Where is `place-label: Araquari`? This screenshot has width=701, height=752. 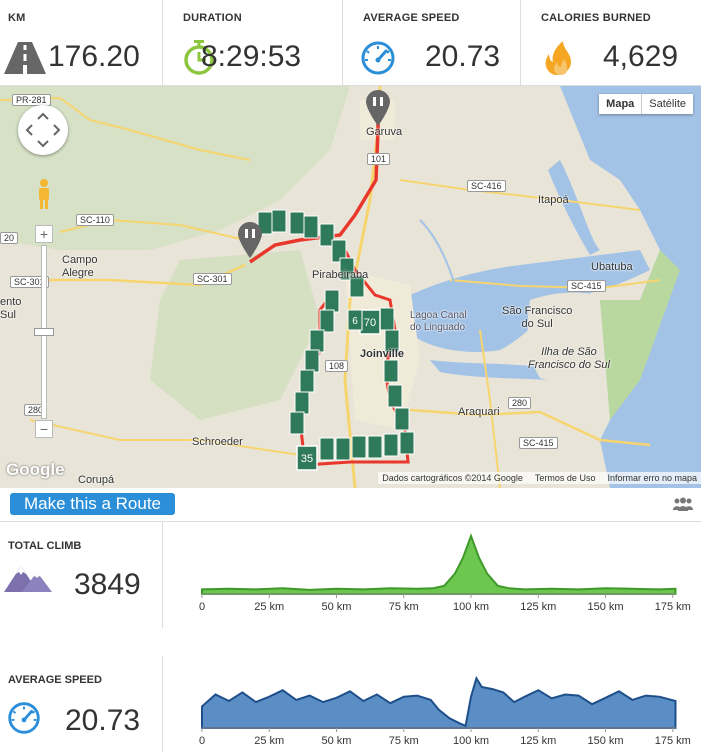
place-label: Araquari is located at coordinates (479, 412).